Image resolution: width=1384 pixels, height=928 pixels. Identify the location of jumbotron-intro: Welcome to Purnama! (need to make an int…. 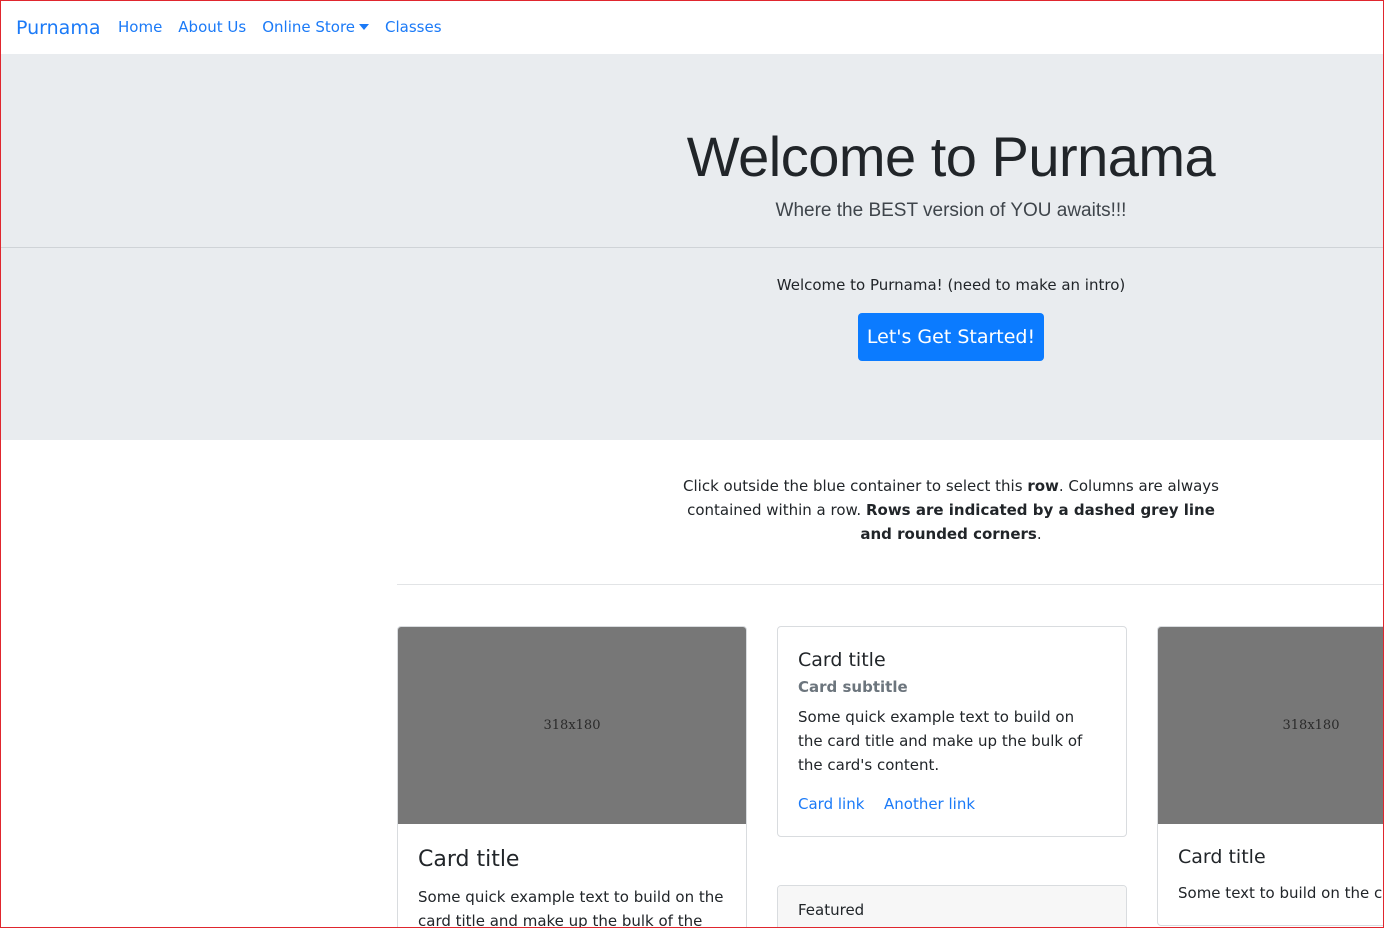
(951, 285).